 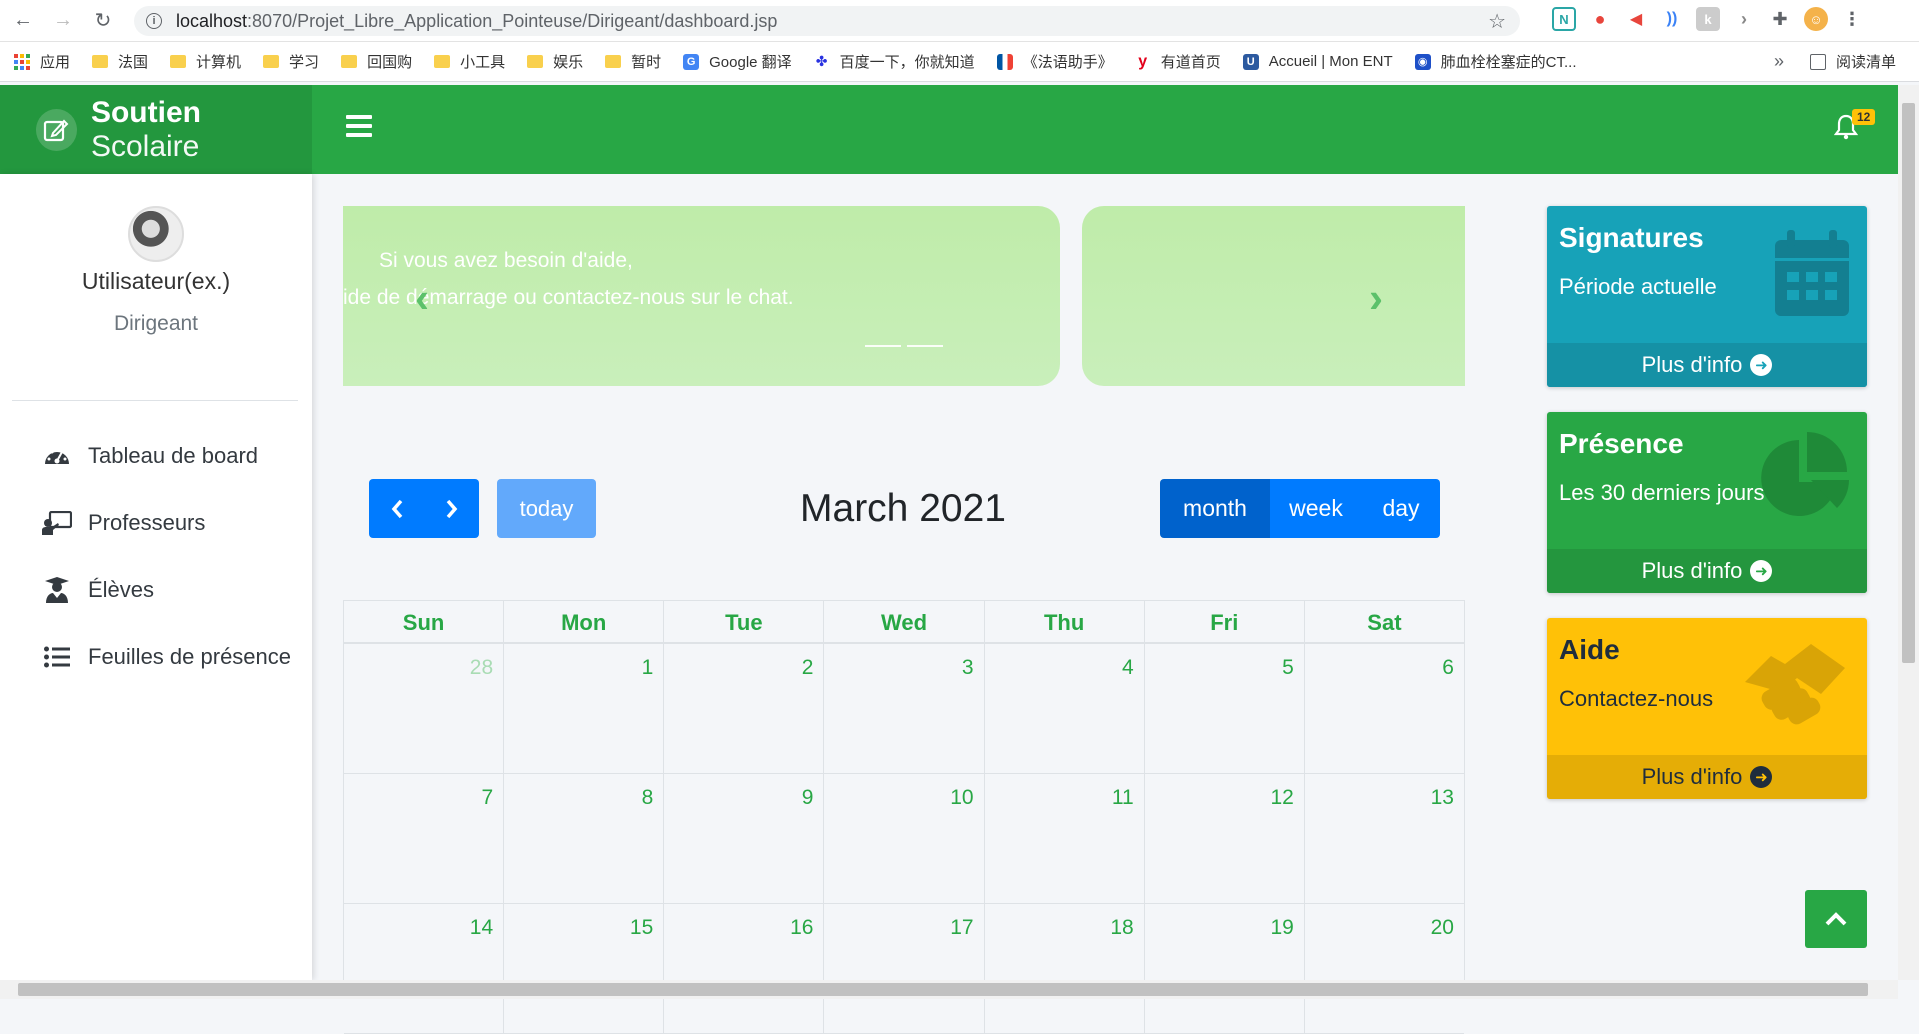 I want to click on horizontal-scrollbar, so click(x=949, y=989).